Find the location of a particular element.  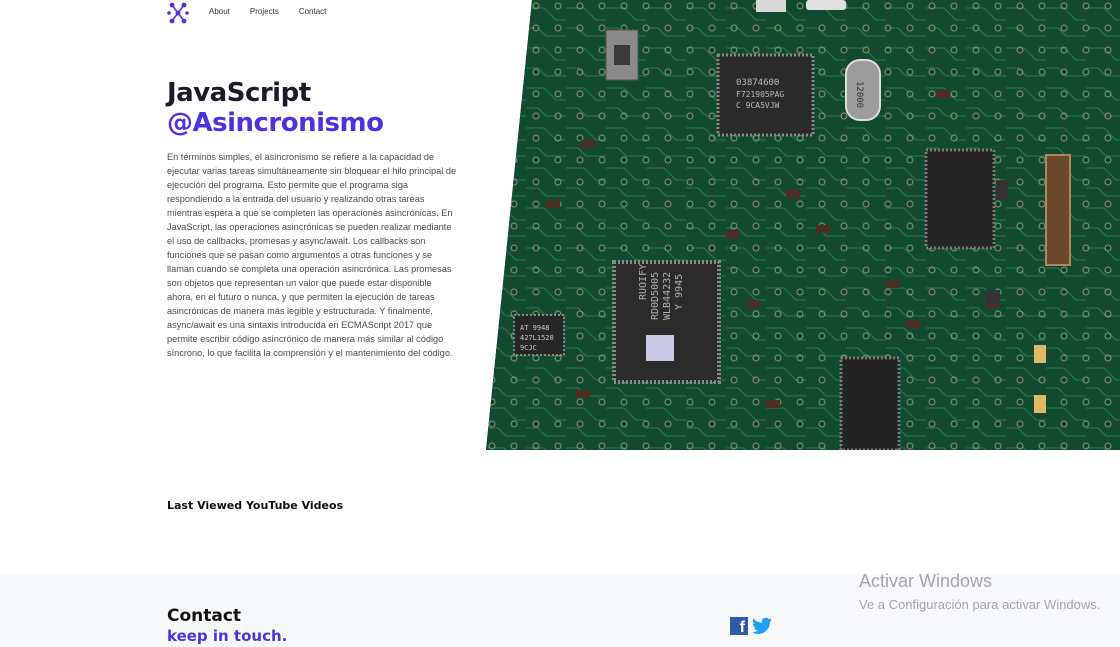

page-title: JavaScript @Asincronismo is located at coordinates (275, 108).